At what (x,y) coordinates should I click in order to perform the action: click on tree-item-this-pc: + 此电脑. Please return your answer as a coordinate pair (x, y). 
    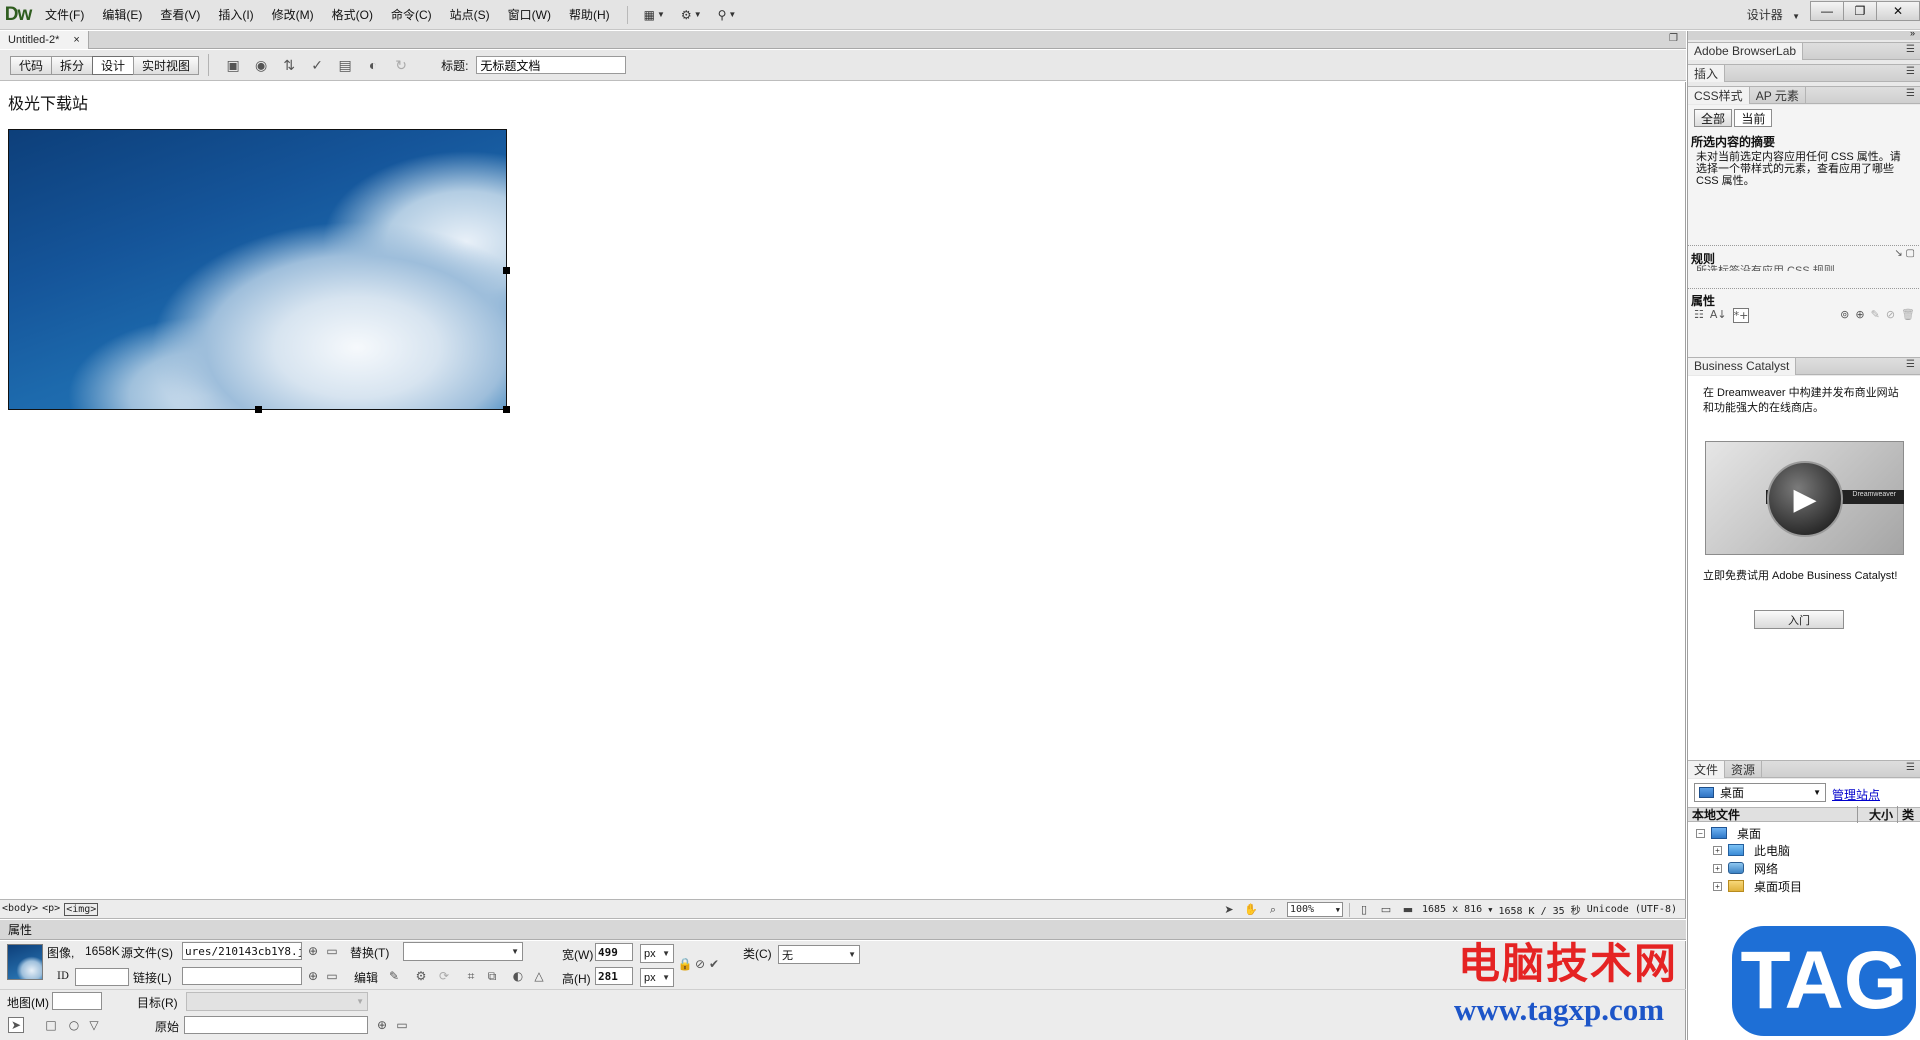
    Looking at the image, I should click on (1751, 850).